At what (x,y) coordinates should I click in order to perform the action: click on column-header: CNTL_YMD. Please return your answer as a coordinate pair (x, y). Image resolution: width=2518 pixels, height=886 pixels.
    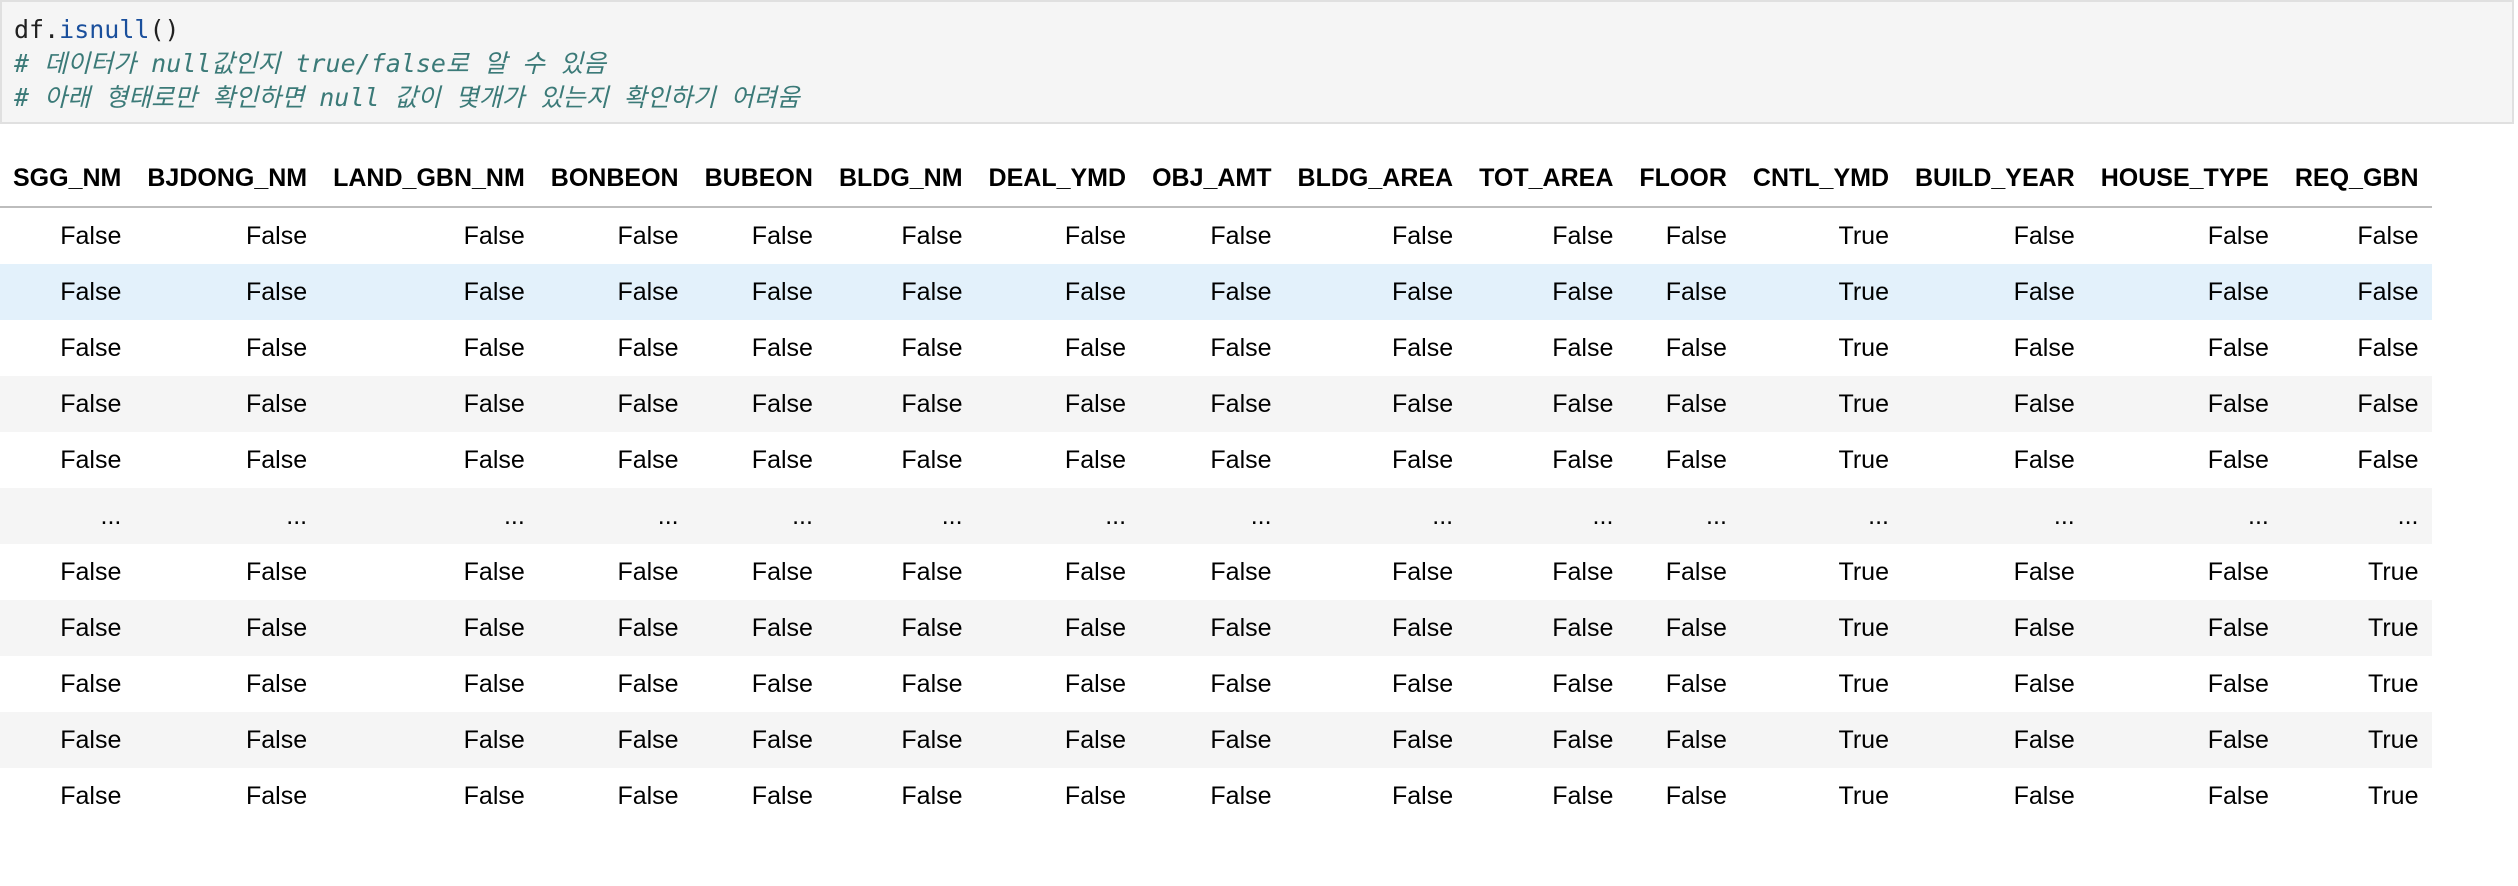
    Looking at the image, I should click on (1820, 179).